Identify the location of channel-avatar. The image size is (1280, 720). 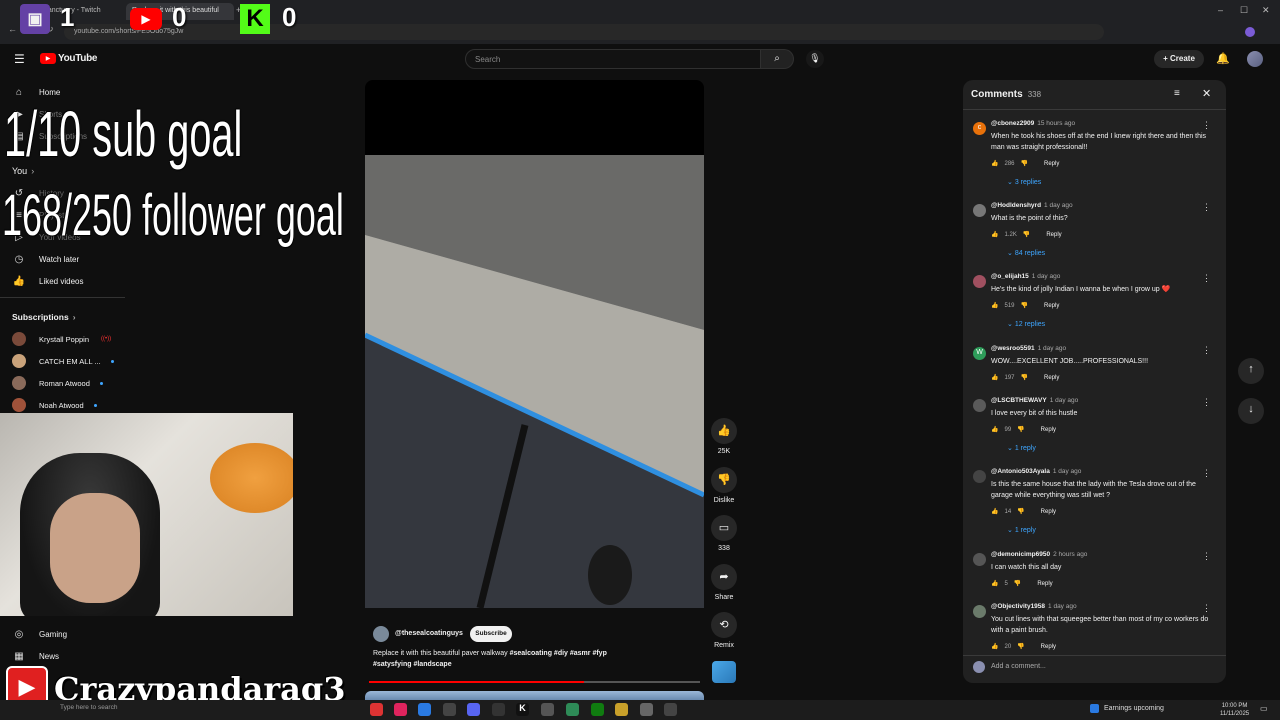
(381, 634).